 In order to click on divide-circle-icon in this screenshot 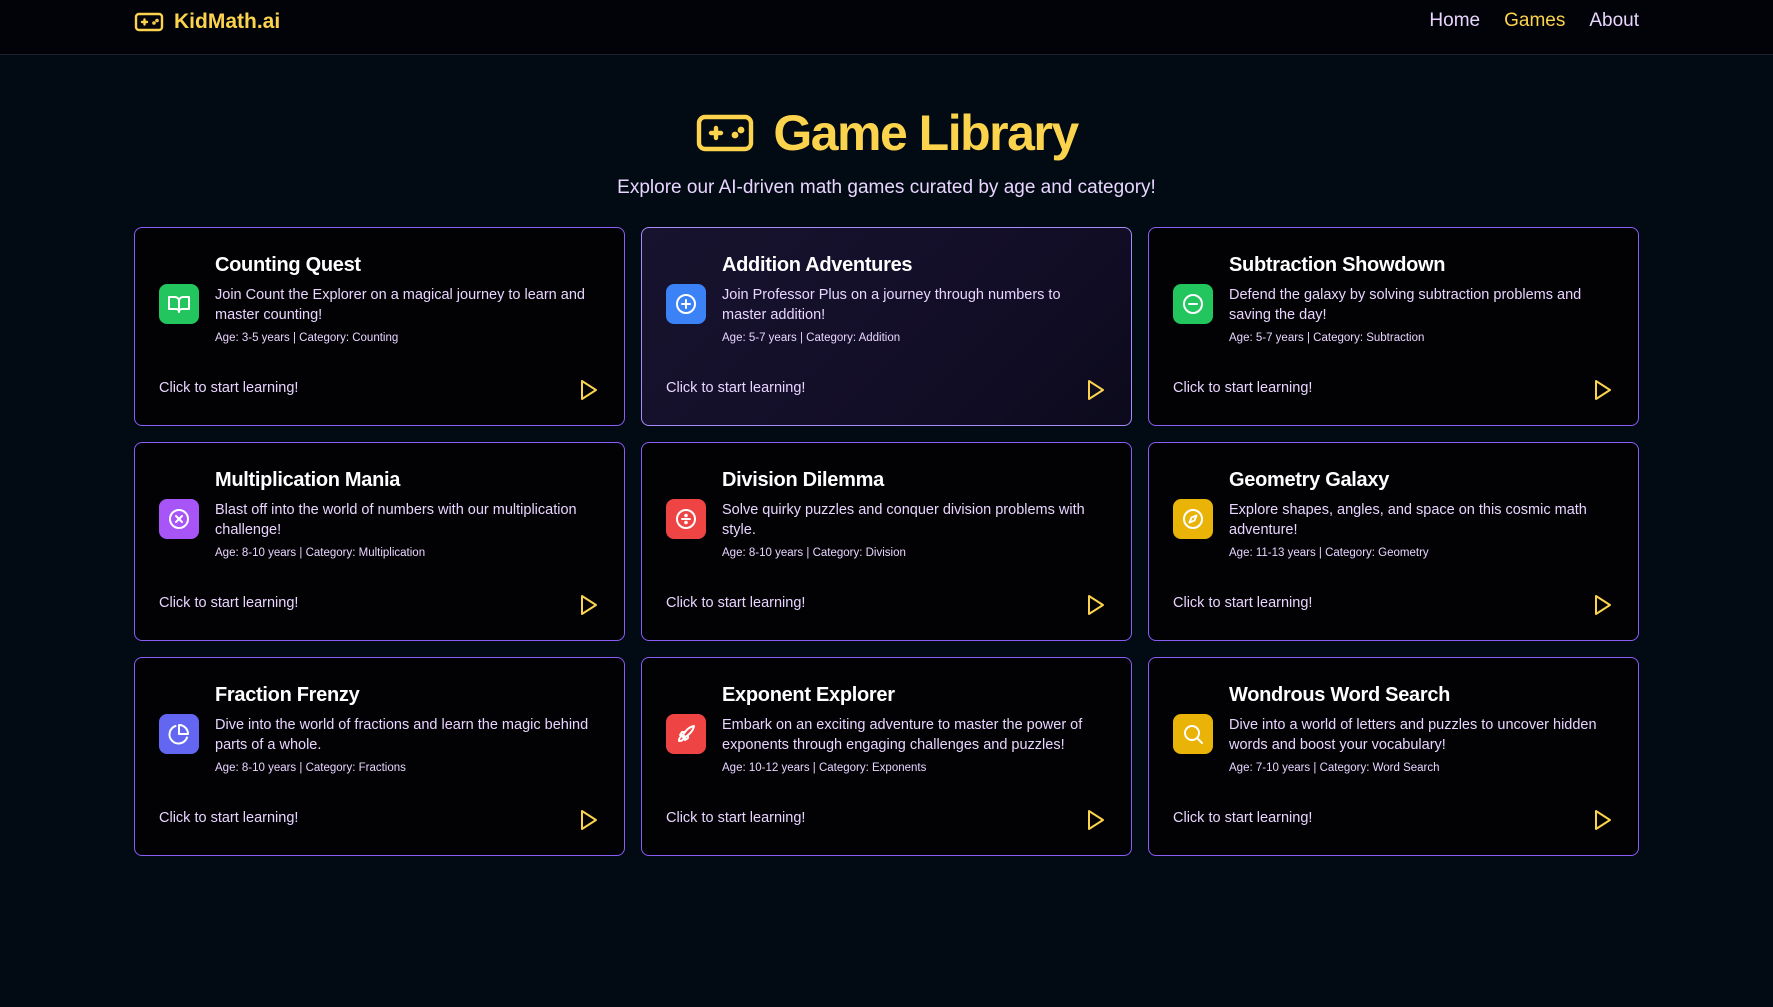, I will do `click(686, 519)`.